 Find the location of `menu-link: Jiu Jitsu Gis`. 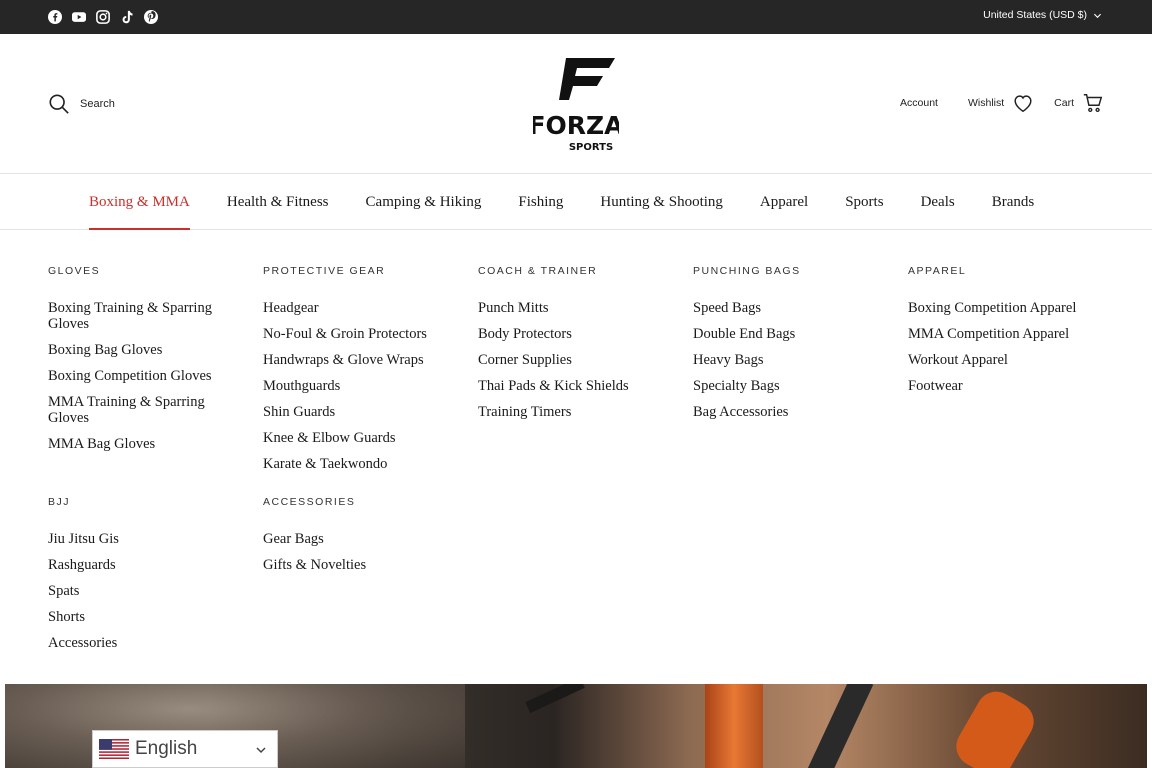

menu-link: Jiu Jitsu Gis is located at coordinates (145, 539).